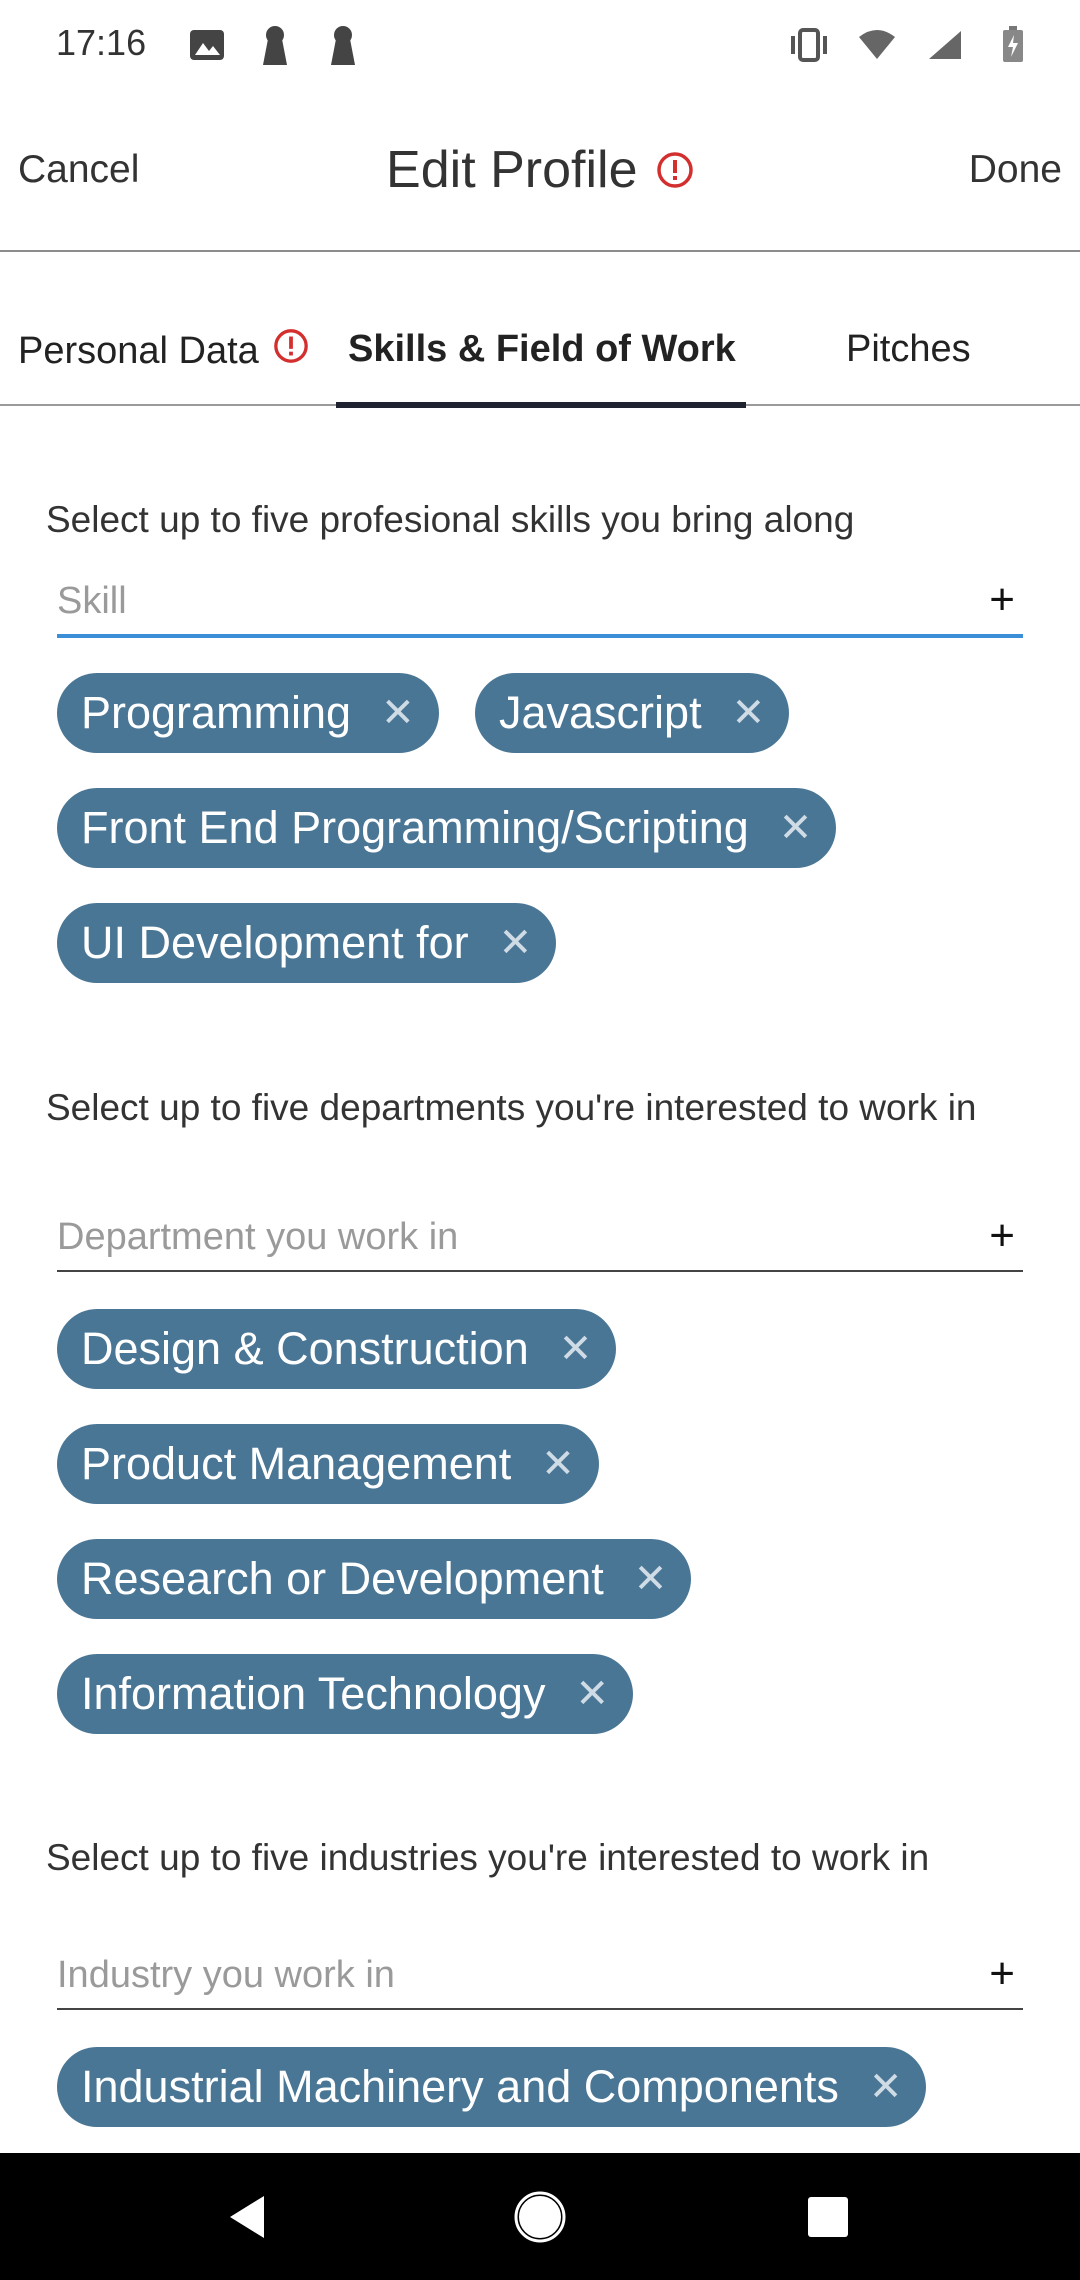  Describe the element at coordinates (248, 2217) in the screenshot. I see `back-icon` at that location.